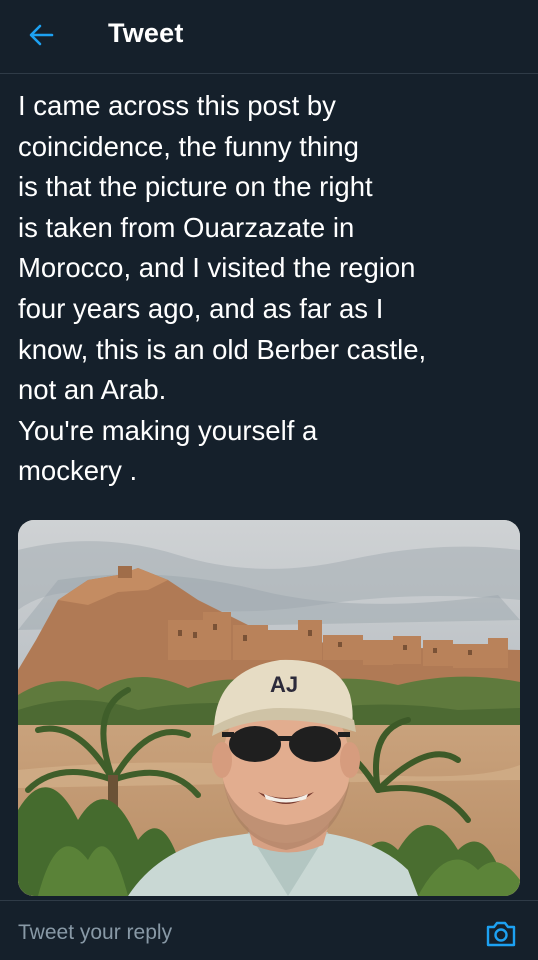 This screenshot has height=960, width=538. Describe the element at coordinates (269, 37) in the screenshot. I see `top-bar: Tweet` at that location.